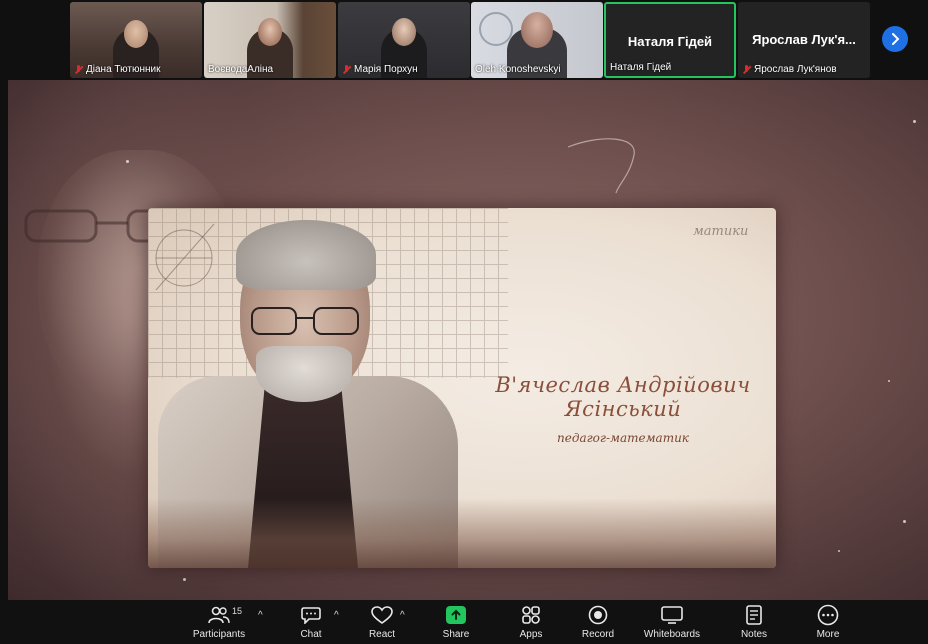  What do you see at coordinates (304, 374) in the screenshot?
I see `portrait-beard` at bounding box center [304, 374].